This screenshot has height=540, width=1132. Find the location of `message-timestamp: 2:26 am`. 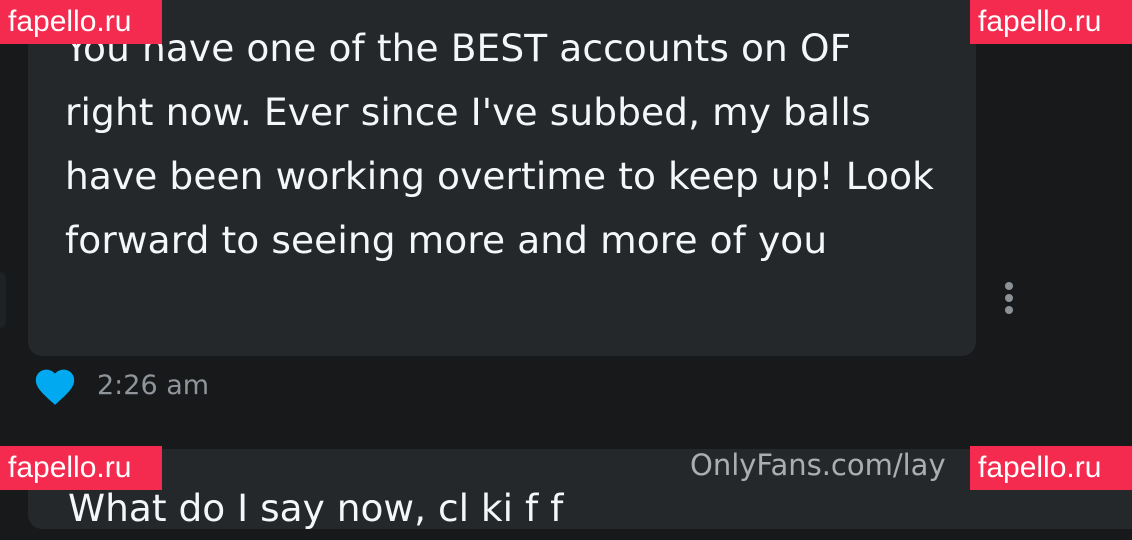

message-timestamp: 2:26 am is located at coordinates (153, 385).